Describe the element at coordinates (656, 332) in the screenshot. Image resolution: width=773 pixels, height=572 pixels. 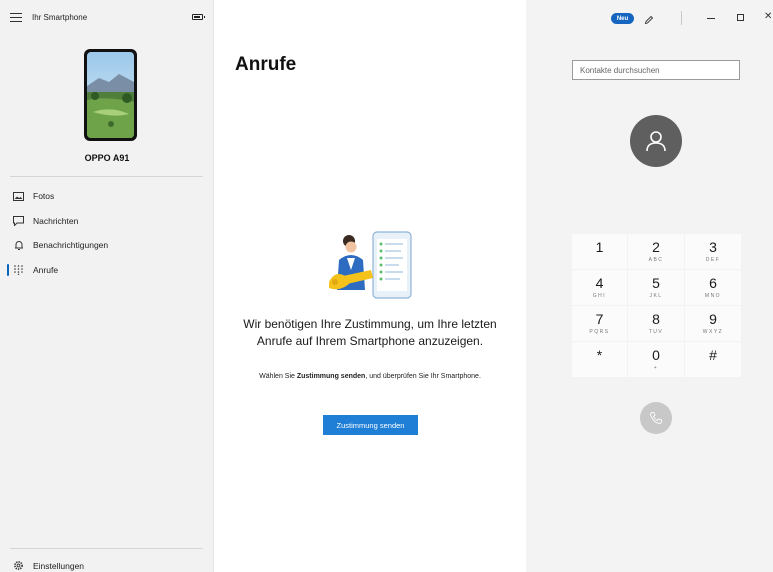
I see `key-letters: TUV` at that location.